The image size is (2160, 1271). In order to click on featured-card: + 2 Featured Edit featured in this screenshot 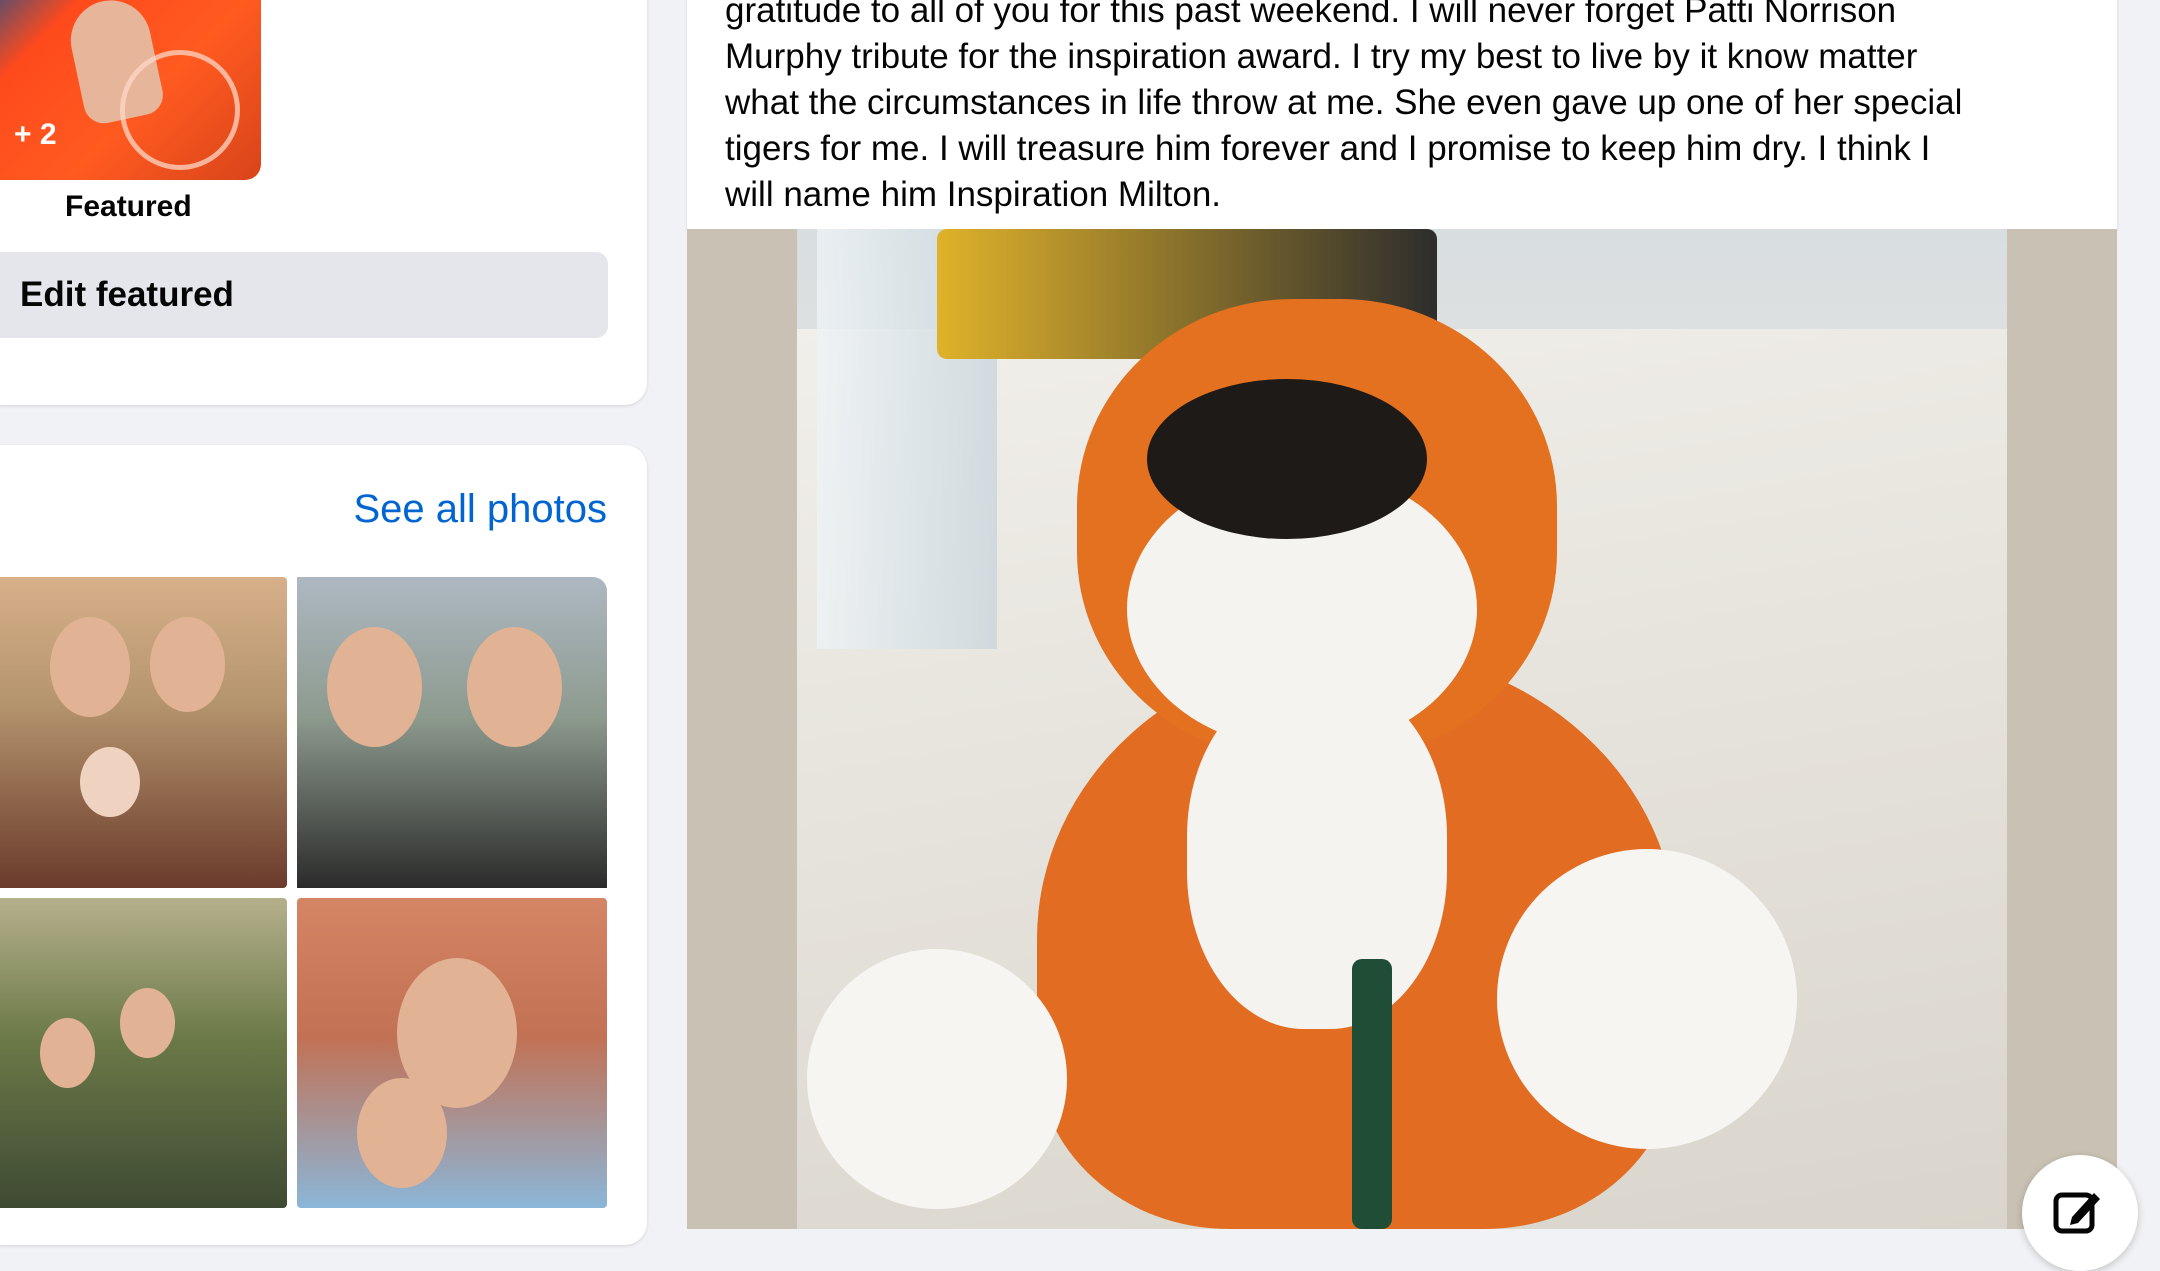, I will do `click(323, 202)`.